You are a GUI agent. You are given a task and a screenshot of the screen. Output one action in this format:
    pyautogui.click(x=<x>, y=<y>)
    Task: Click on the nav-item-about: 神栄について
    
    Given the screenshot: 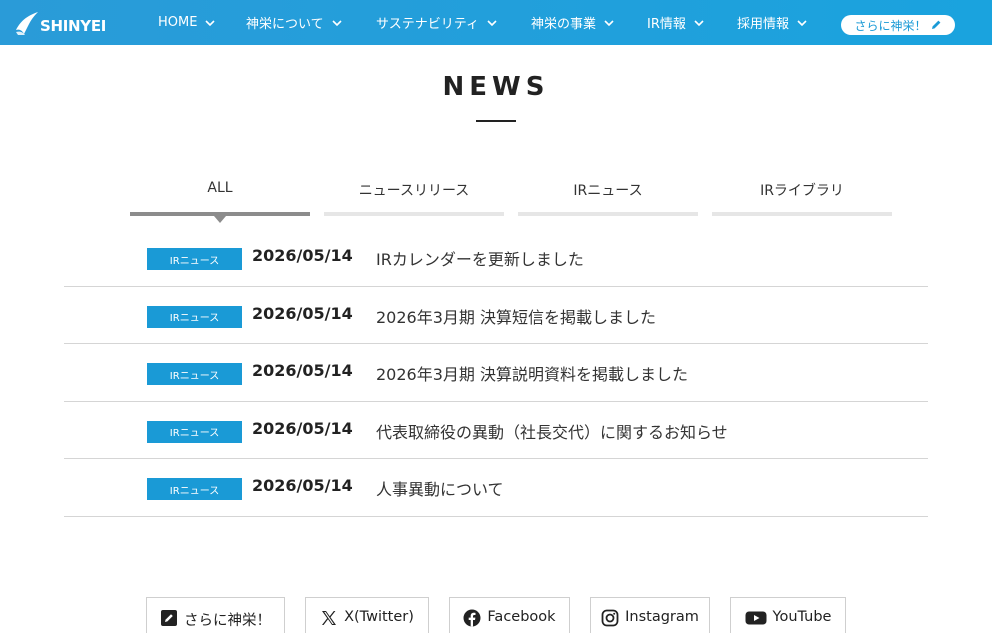 What is the action you would take?
    pyautogui.click(x=311, y=22)
    